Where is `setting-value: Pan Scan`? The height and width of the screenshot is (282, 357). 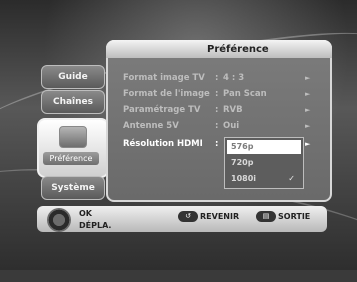 setting-value: Pan Scan is located at coordinates (245, 94).